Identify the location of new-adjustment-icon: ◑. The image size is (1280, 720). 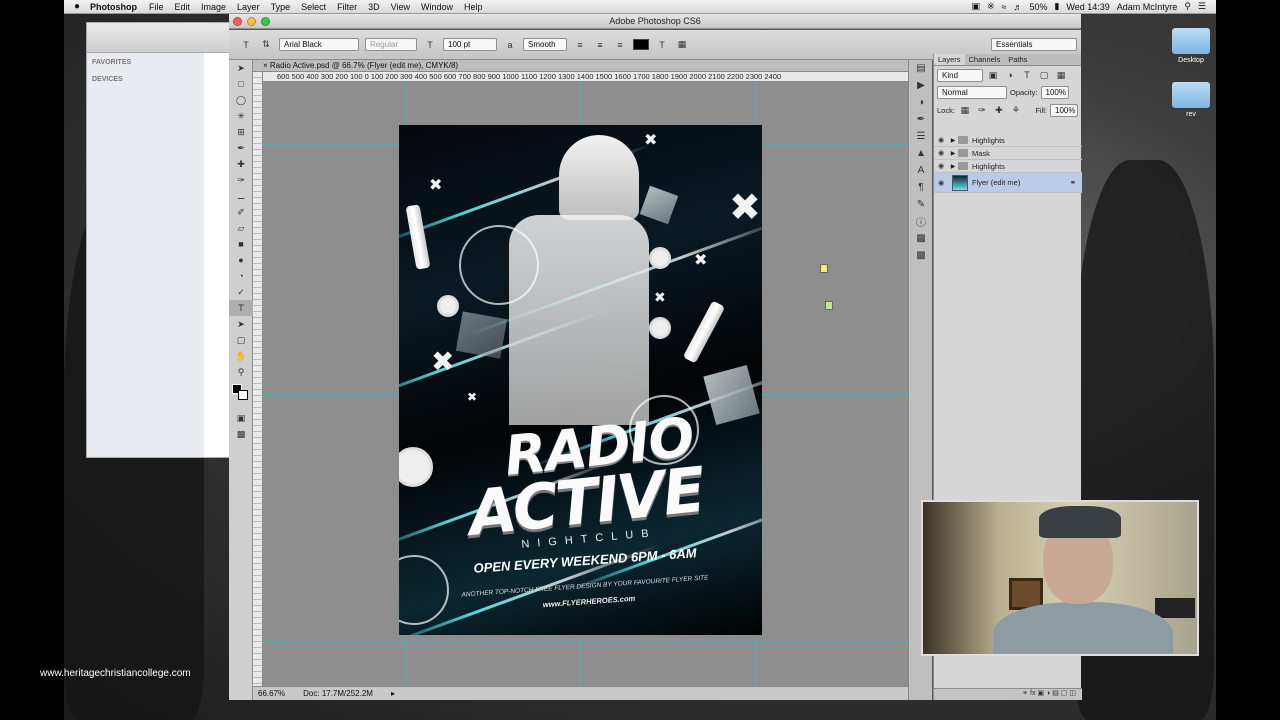
(1048, 693).